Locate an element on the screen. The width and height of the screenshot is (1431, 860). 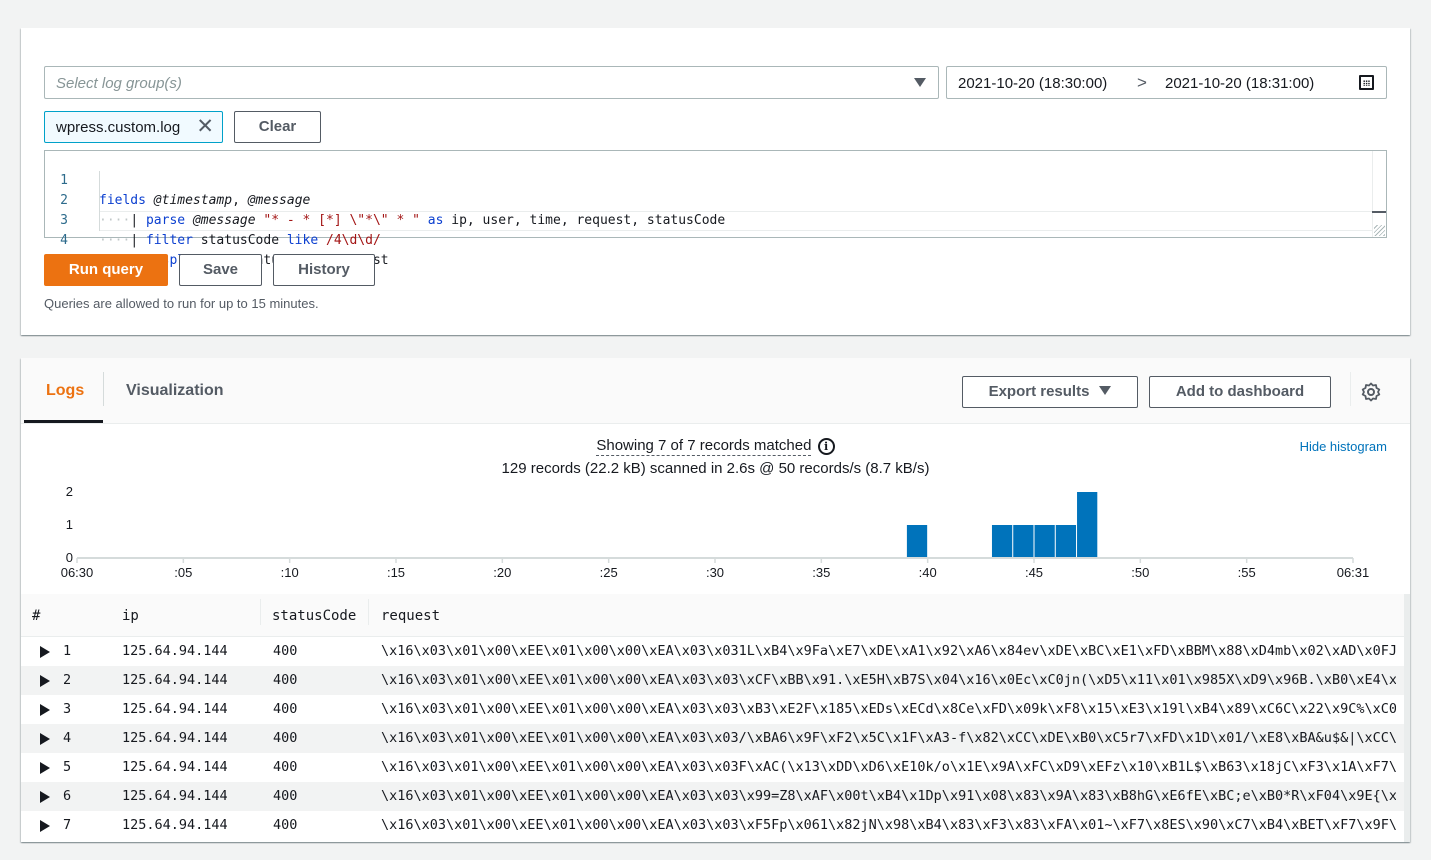
export-results-button: Export results is located at coordinates (1050, 392).